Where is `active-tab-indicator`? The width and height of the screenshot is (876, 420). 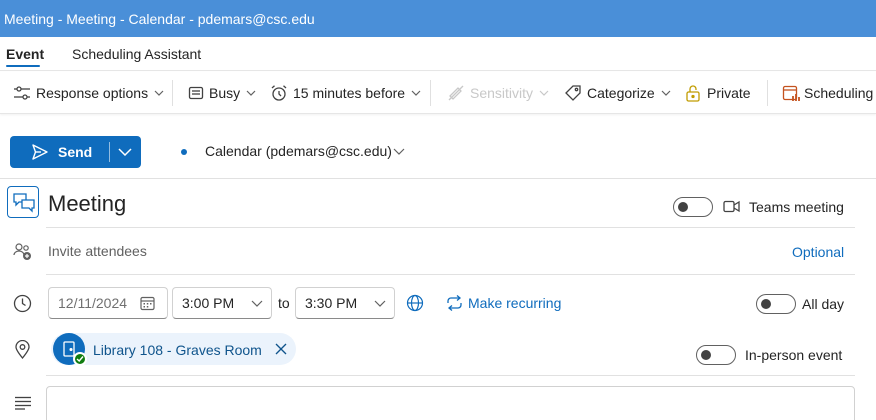 active-tab-indicator is located at coordinates (23, 66).